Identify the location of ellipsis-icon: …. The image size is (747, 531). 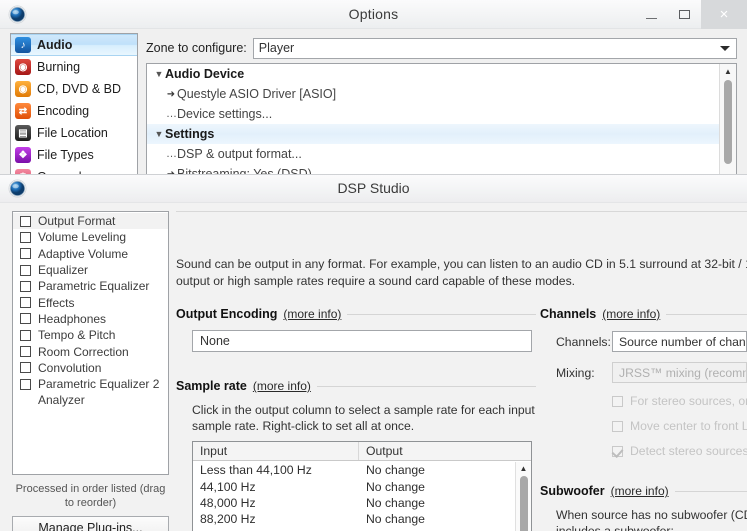
(171, 154).